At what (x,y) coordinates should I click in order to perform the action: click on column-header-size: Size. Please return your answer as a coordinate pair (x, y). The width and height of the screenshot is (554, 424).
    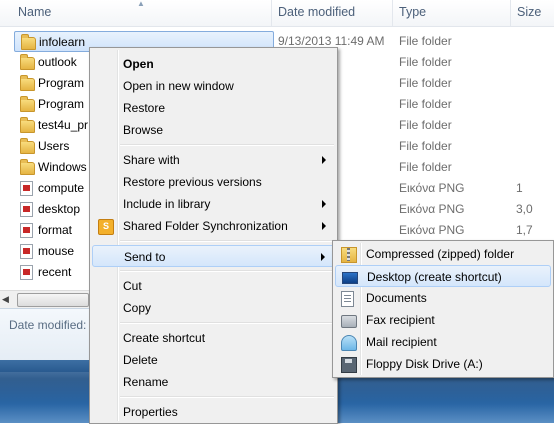
    Looking at the image, I should click on (532, 13).